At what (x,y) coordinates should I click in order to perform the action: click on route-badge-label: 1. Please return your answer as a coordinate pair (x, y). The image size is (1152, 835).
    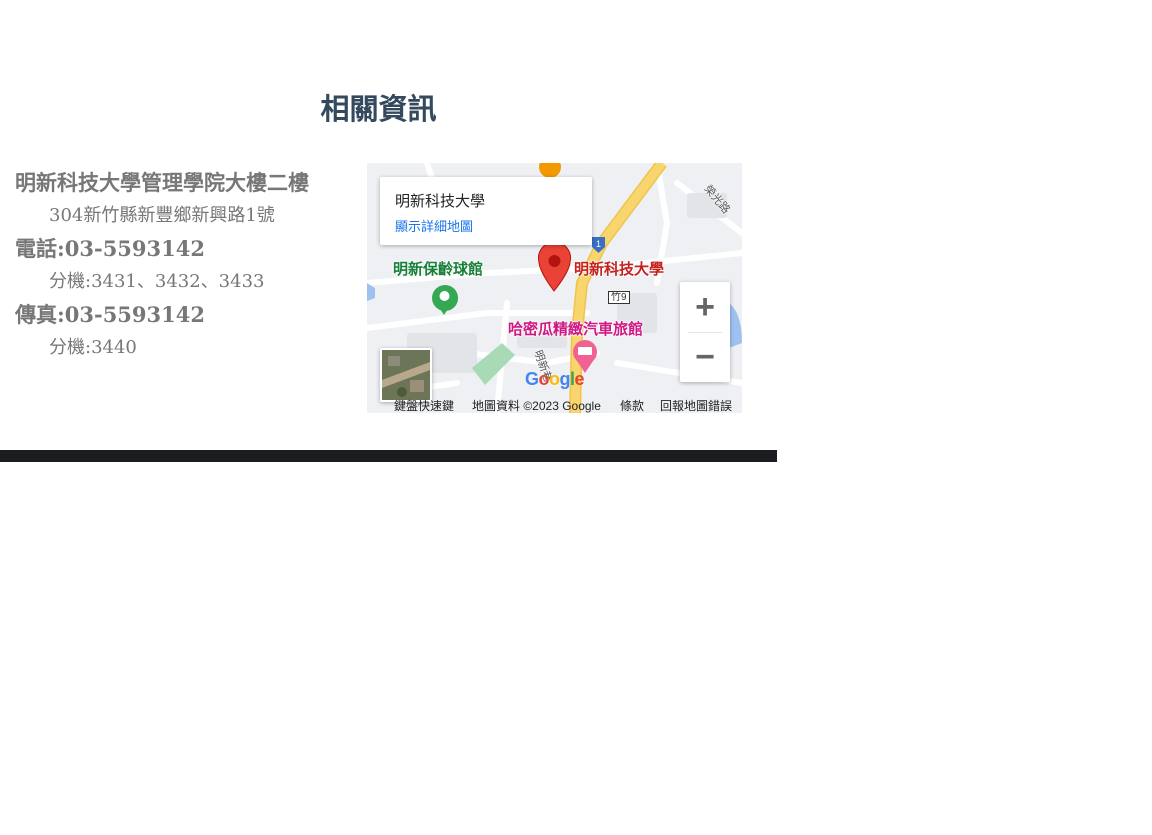
    Looking at the image, I should click on (599, 244).